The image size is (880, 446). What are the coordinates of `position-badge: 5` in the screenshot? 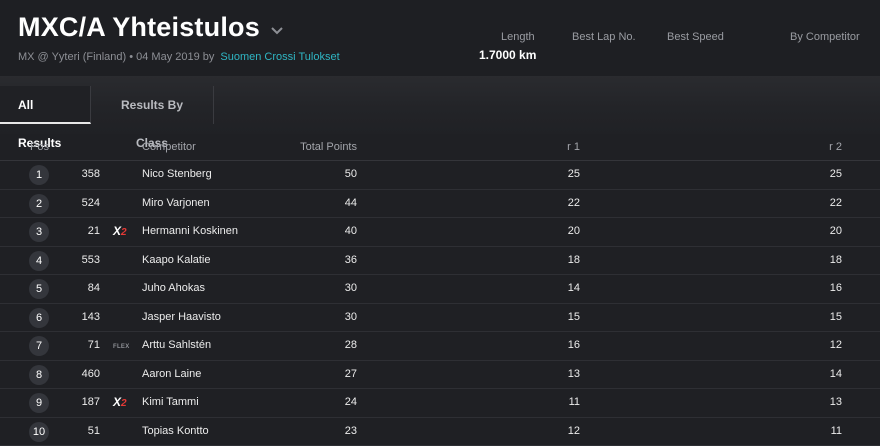 It's located at (39, 289).